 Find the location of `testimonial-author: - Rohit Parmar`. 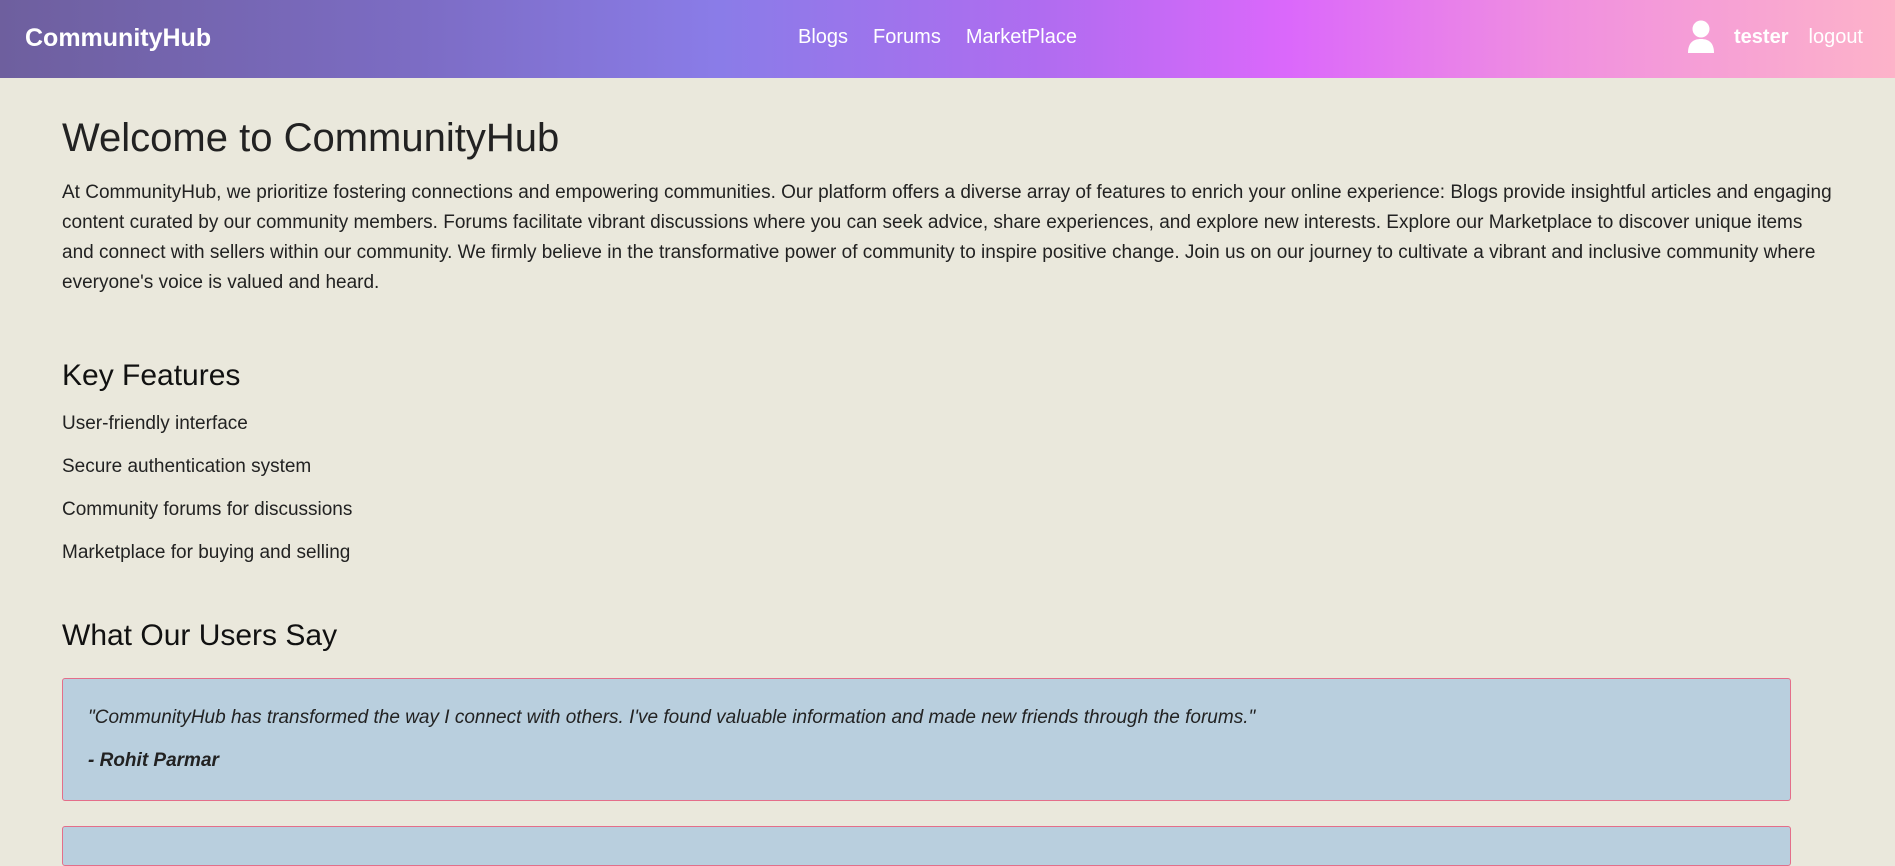

testimonial-author: - Rohit Parmar is located at coordinates (153, 760).